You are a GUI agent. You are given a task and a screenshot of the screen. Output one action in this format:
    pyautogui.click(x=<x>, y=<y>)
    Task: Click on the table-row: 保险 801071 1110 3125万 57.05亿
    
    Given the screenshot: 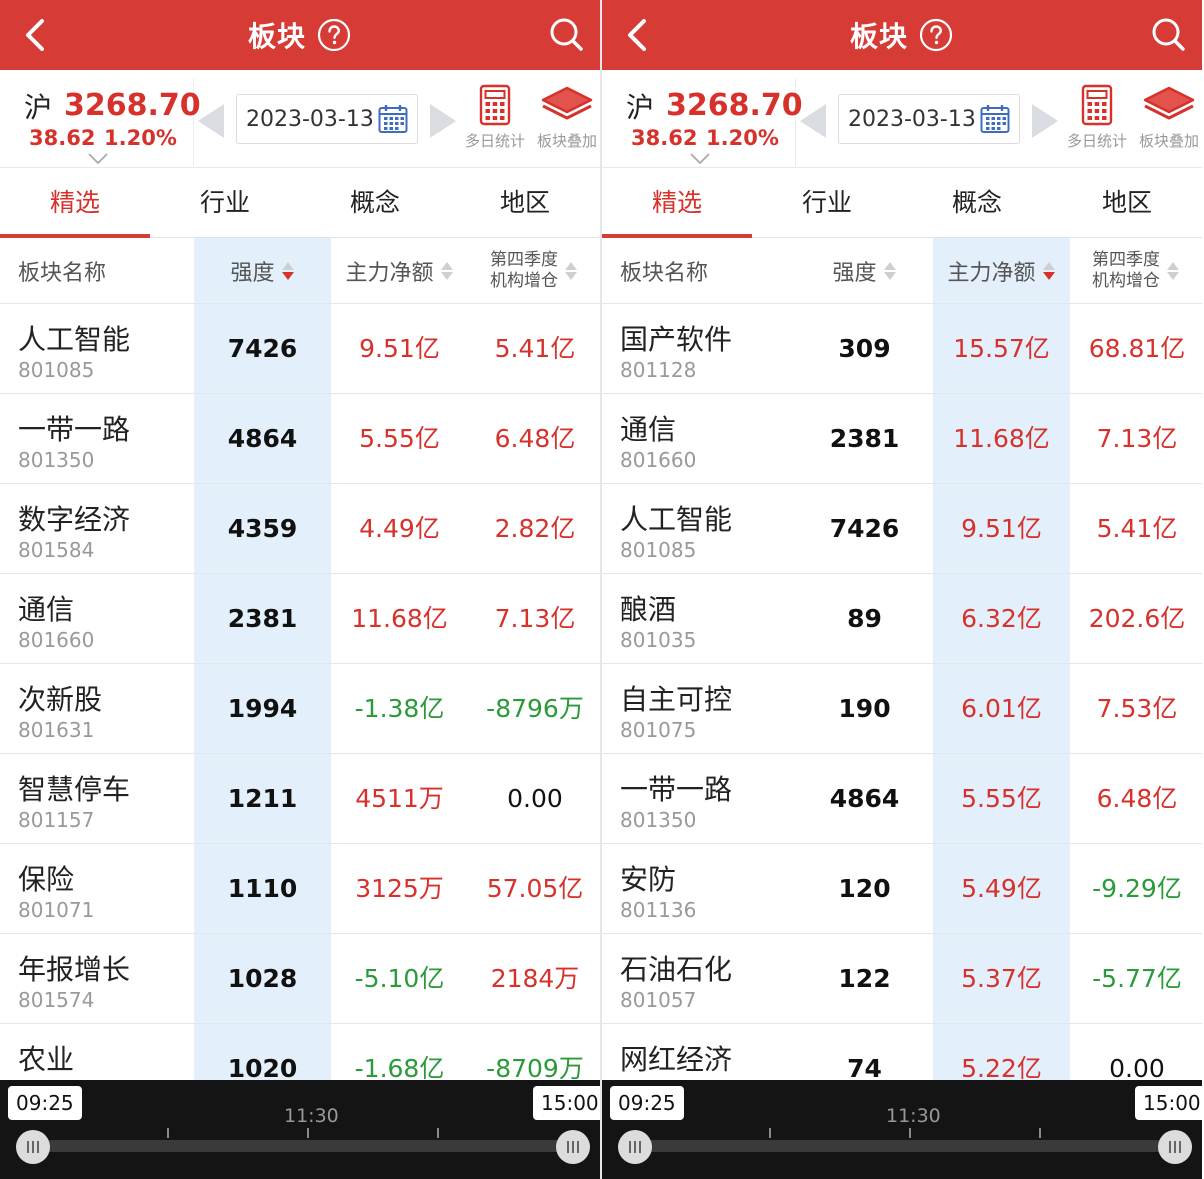 What is the action you would take?
    pyautogui.click(x=300, y=889)
    